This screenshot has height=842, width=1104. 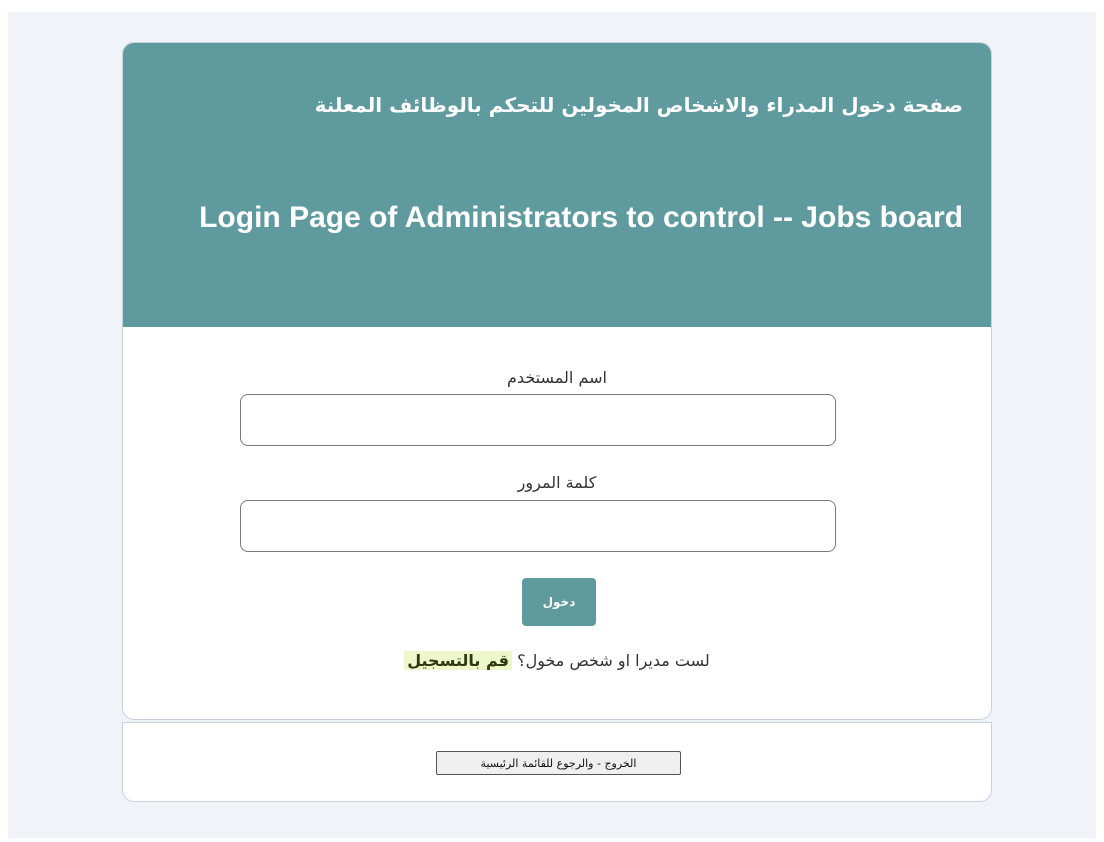 What do you see at coordinates (557, 482) in the screenshot?
I see `password-label: كلمة المرور` at bounding box center [557, 482].